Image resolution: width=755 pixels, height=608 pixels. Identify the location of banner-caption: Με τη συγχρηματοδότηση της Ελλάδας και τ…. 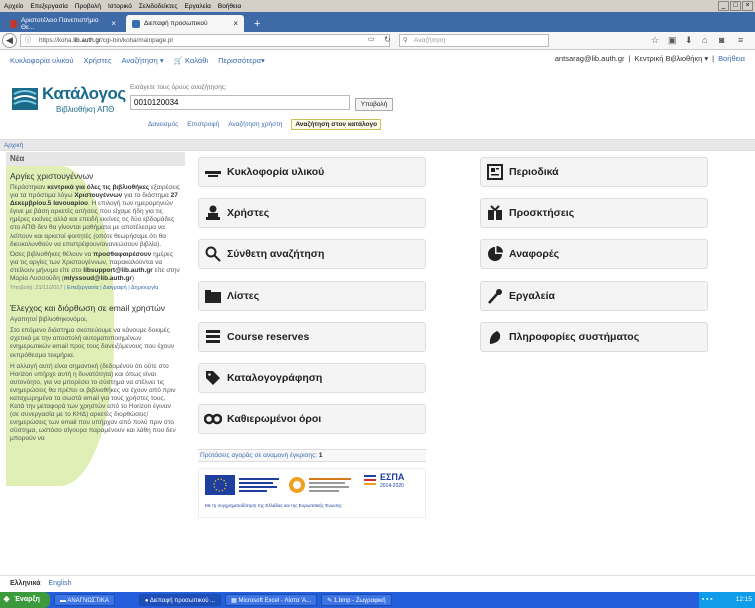
(273, 505).